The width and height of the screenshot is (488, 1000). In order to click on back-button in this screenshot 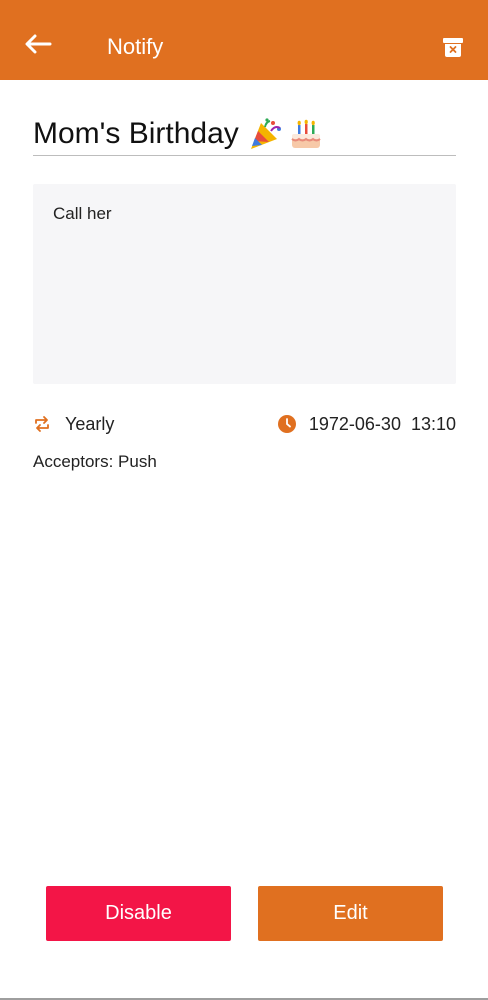, I will do `click(38, 44)`.